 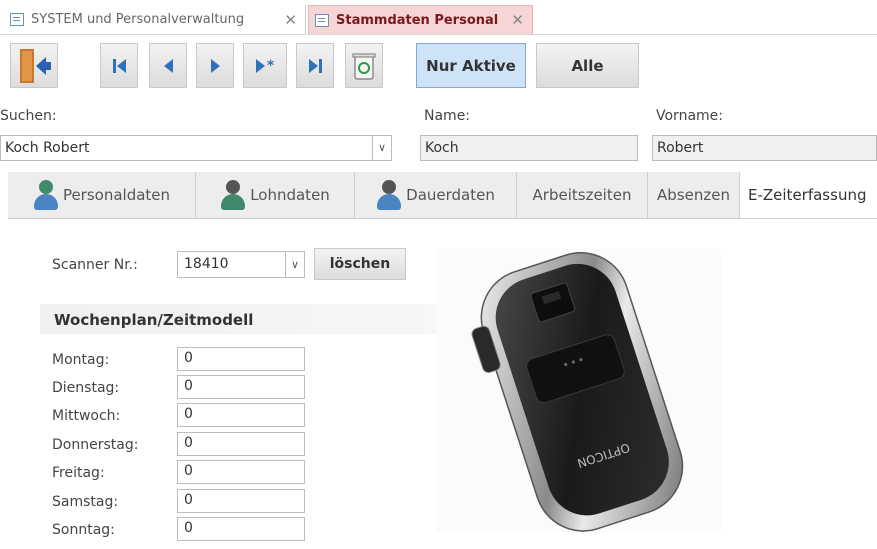 I want to click on tab-lohndaten: Lohndaten, so click(x=275, y=195).